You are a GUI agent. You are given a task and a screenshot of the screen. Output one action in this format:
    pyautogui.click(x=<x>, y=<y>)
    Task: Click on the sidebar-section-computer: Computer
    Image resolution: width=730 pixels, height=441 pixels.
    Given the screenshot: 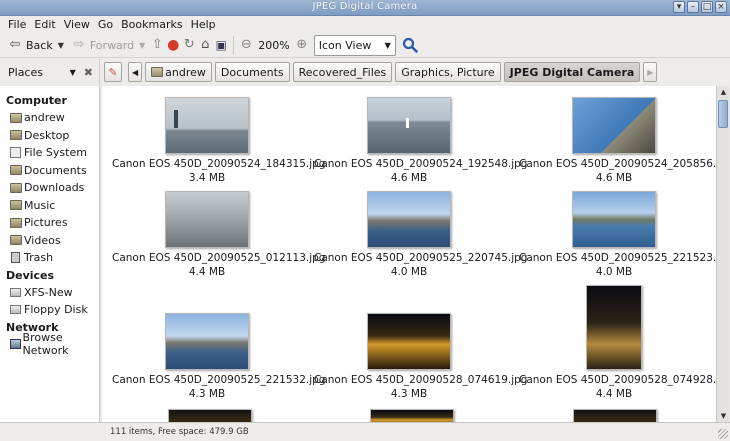 What is the action you would take?
    pyautogui.click(x=36, y=100)
    